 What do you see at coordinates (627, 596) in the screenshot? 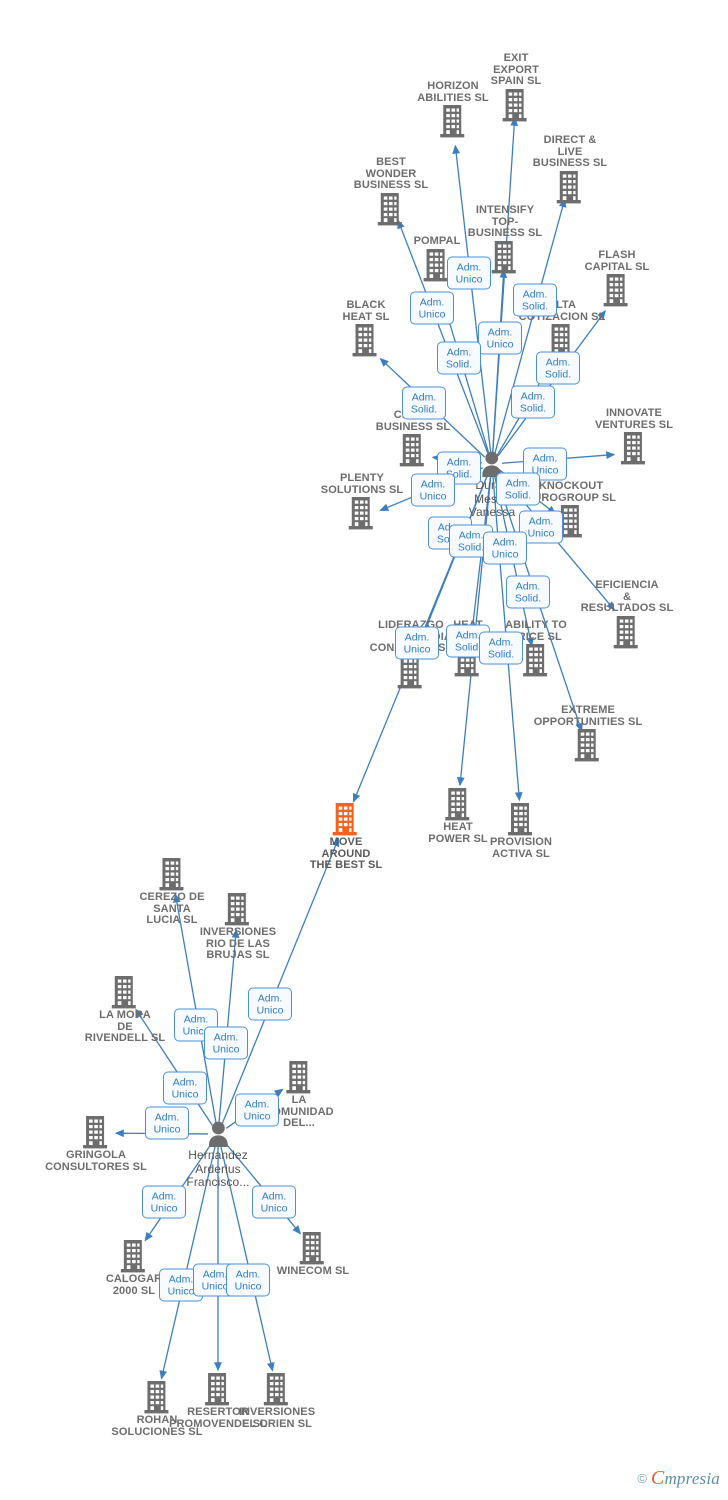
I see `company-label: EFICIENCIA & RESULTADOS SL` at bounding box center [627, 596].